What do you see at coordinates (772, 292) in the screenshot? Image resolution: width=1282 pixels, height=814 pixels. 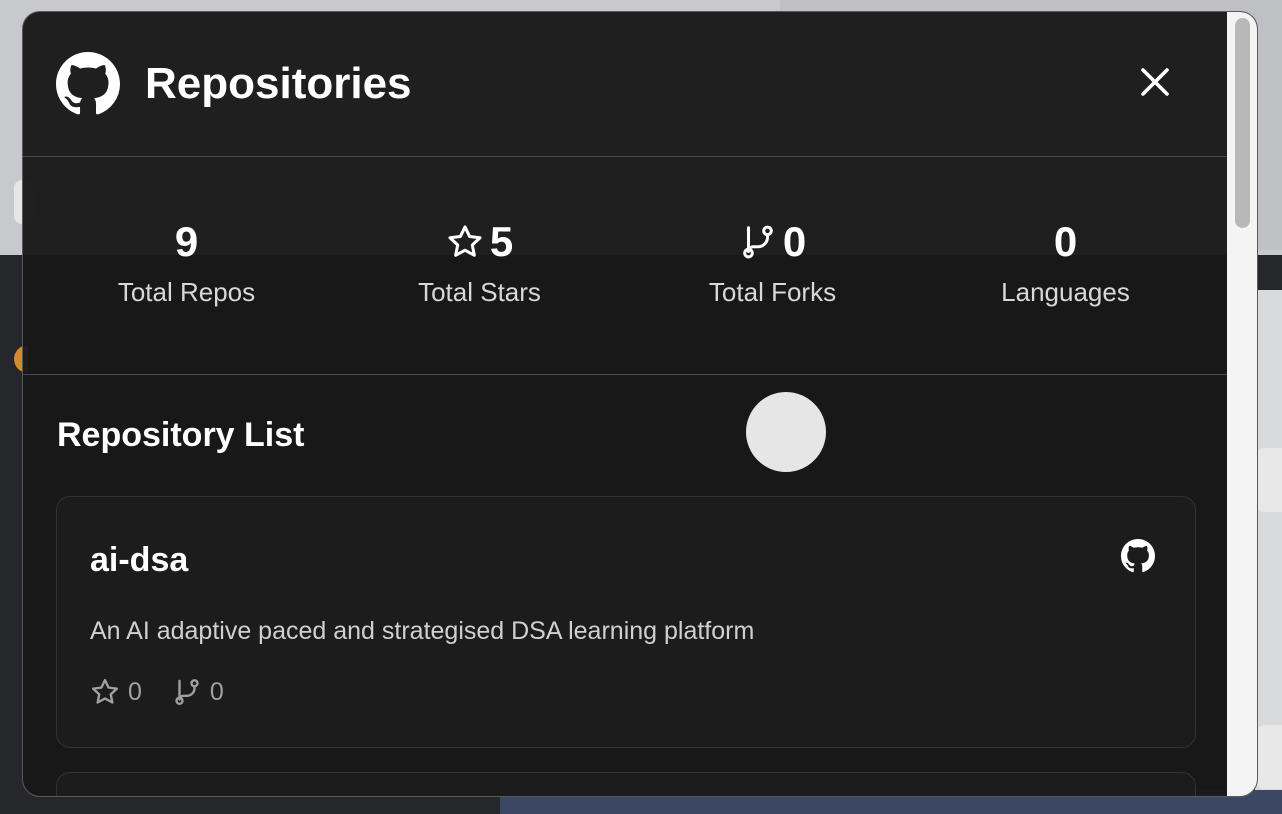 I see `stat-label: Total Forks` at bounding box center [772, 292].